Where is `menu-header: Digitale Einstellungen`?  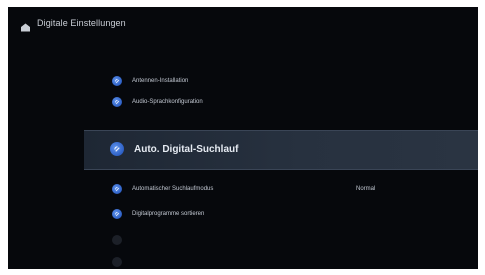 menu-header: Digitale Einstellungen is located at coordinates (73, 23).